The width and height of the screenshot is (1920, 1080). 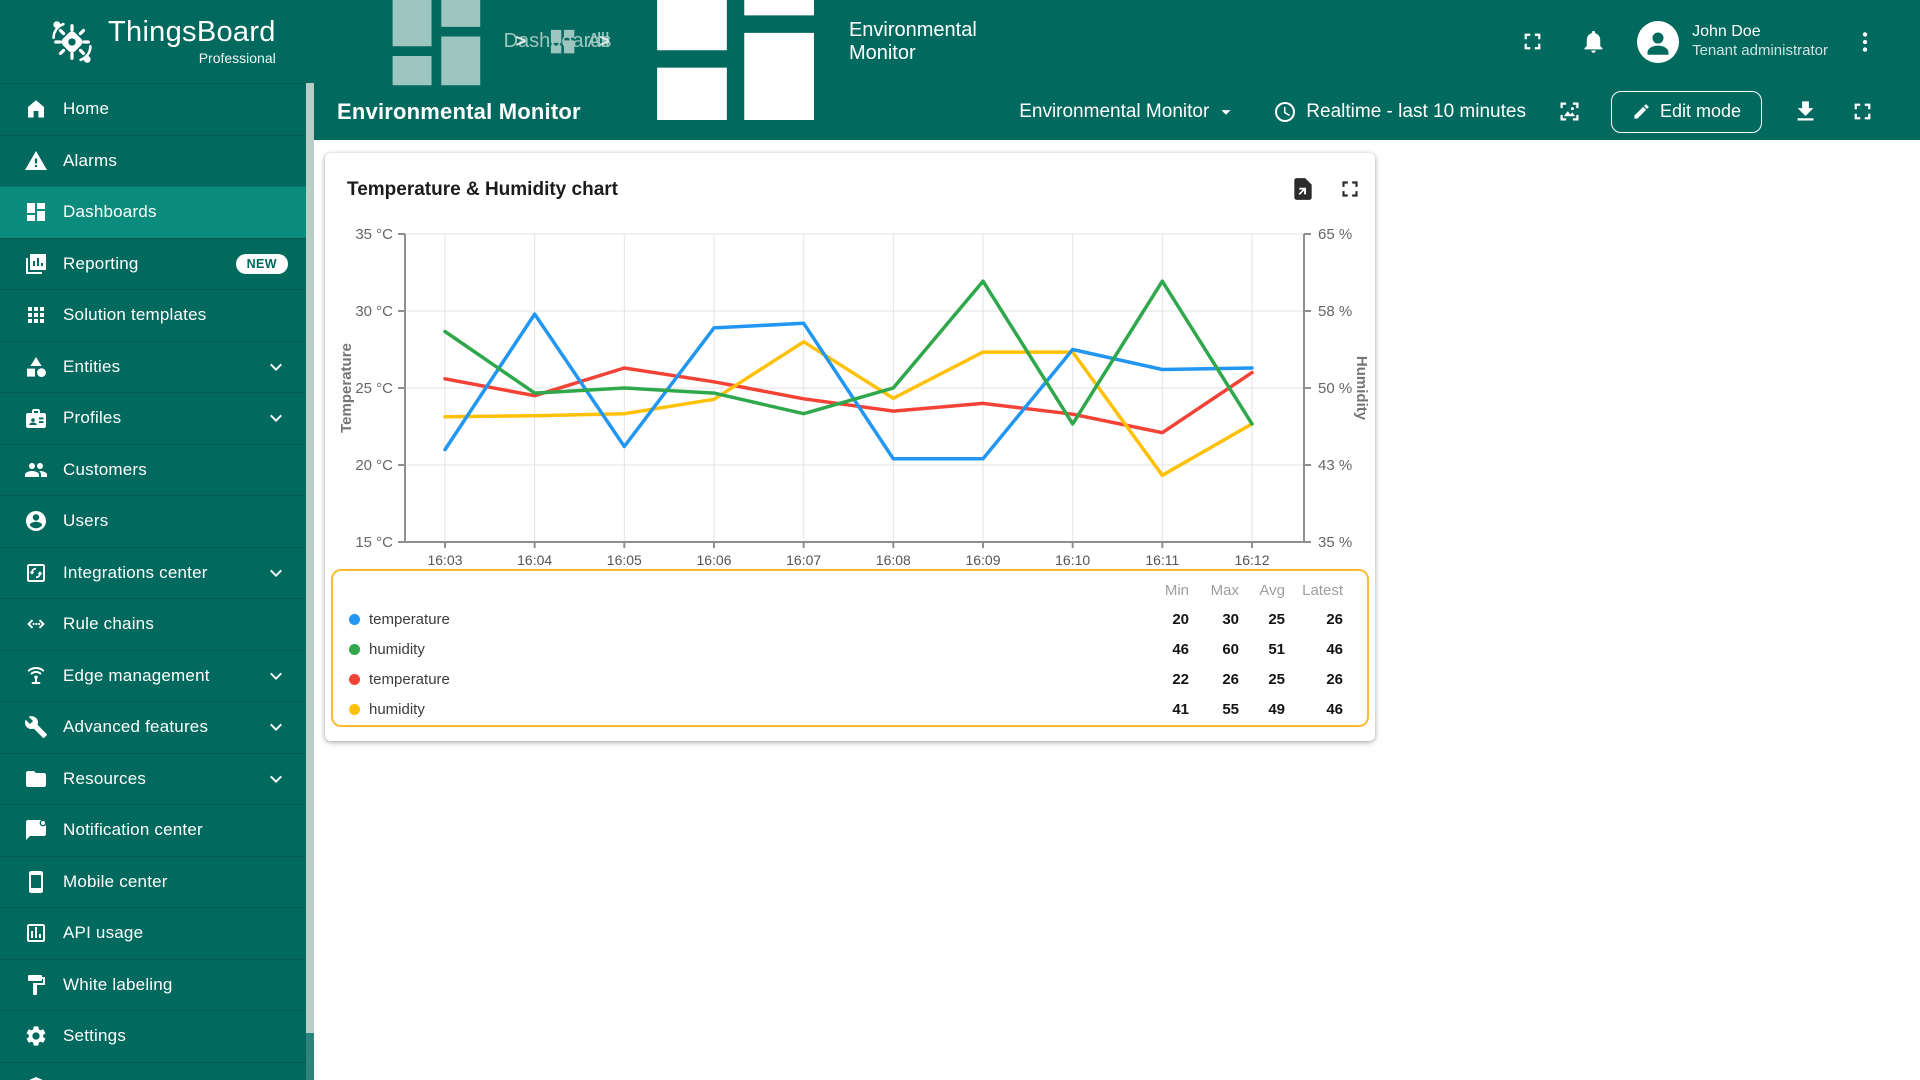 I want to click on breadcrumb-item-environmental-monitor: Environmental Monitor, so click(x=804, y=73).